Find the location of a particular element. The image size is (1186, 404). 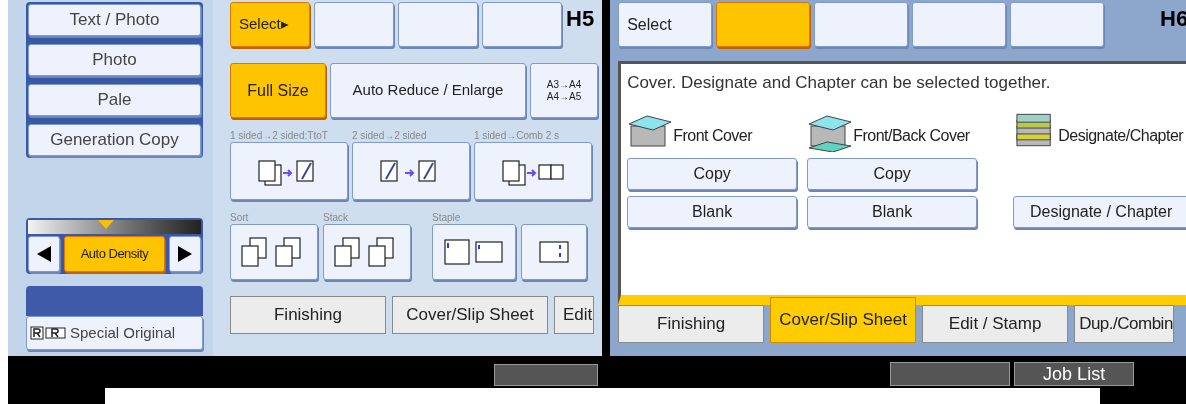

density-scale is located at coordinates (114, 227).